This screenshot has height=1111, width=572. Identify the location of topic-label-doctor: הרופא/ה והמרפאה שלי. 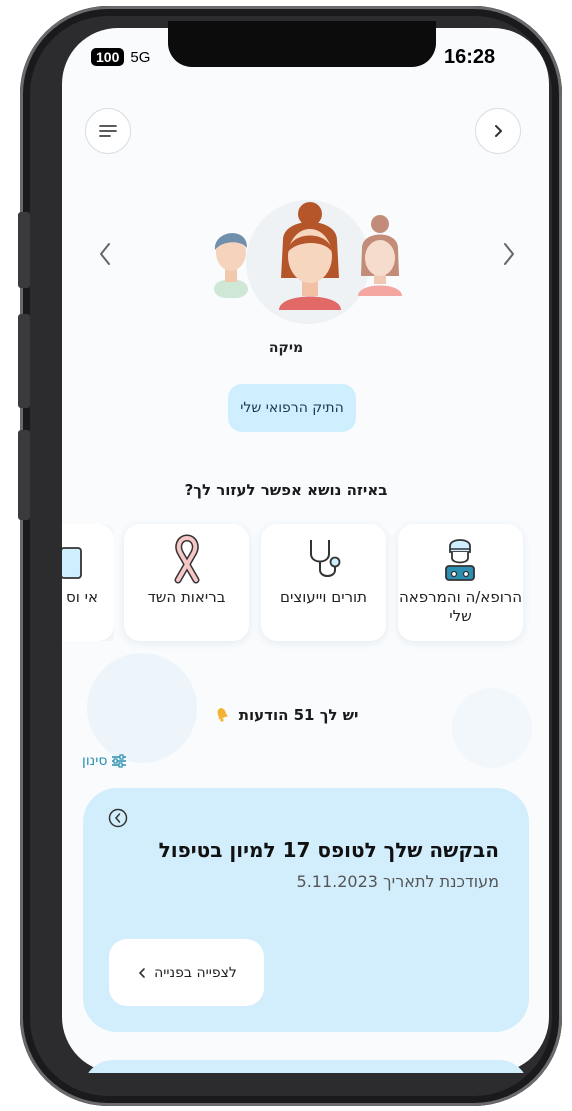
(460, 606).